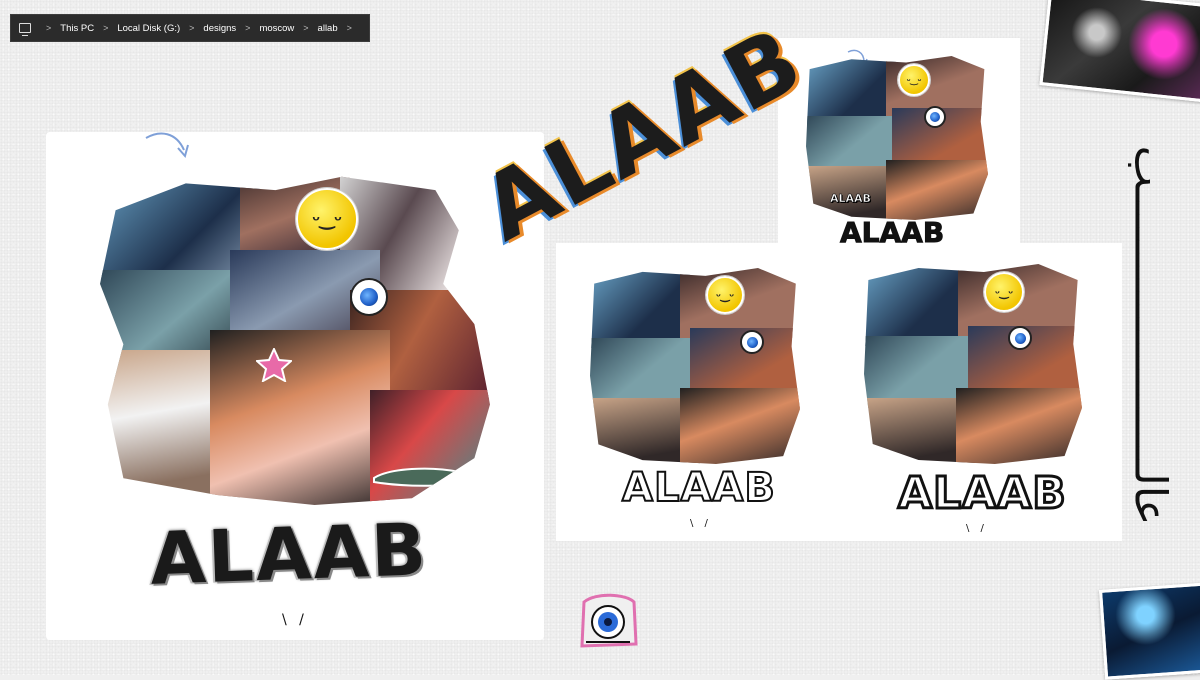 Image resolution: width=1200 pixels, height=680 pixels. I want to click on breadcrumb-item-local-disk: Local Disk (G:), so click(148, 28).